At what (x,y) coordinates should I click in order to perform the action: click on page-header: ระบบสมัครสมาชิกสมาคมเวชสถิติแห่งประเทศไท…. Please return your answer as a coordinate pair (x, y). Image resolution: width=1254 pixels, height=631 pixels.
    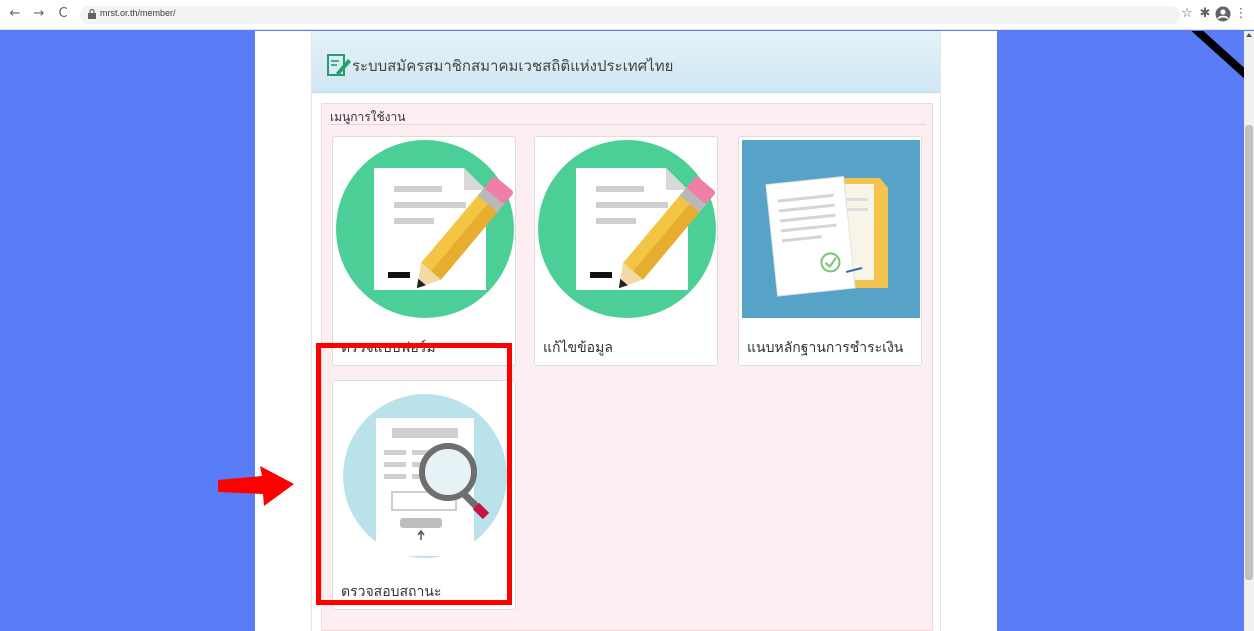
    Looking at the image, I should click on (626, 62).